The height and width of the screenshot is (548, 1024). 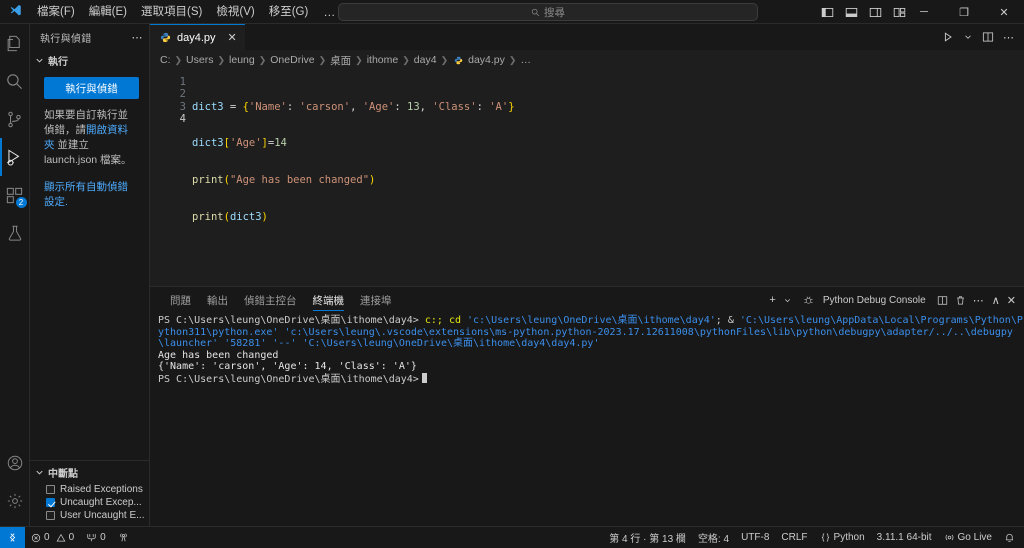 I want to click on menu-file: 檔案(F), so click(x=56, y=12).